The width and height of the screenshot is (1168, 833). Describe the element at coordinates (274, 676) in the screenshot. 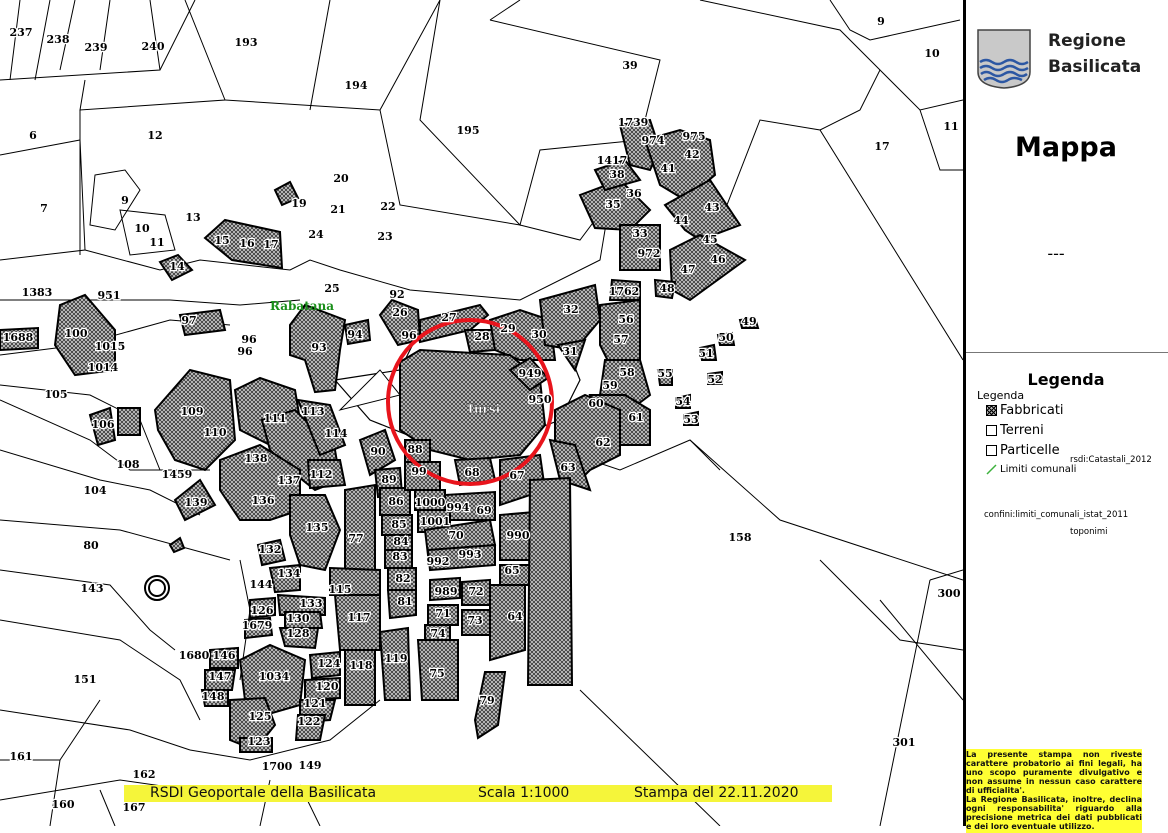

I see `parcel-number-label: 1034` at that location.